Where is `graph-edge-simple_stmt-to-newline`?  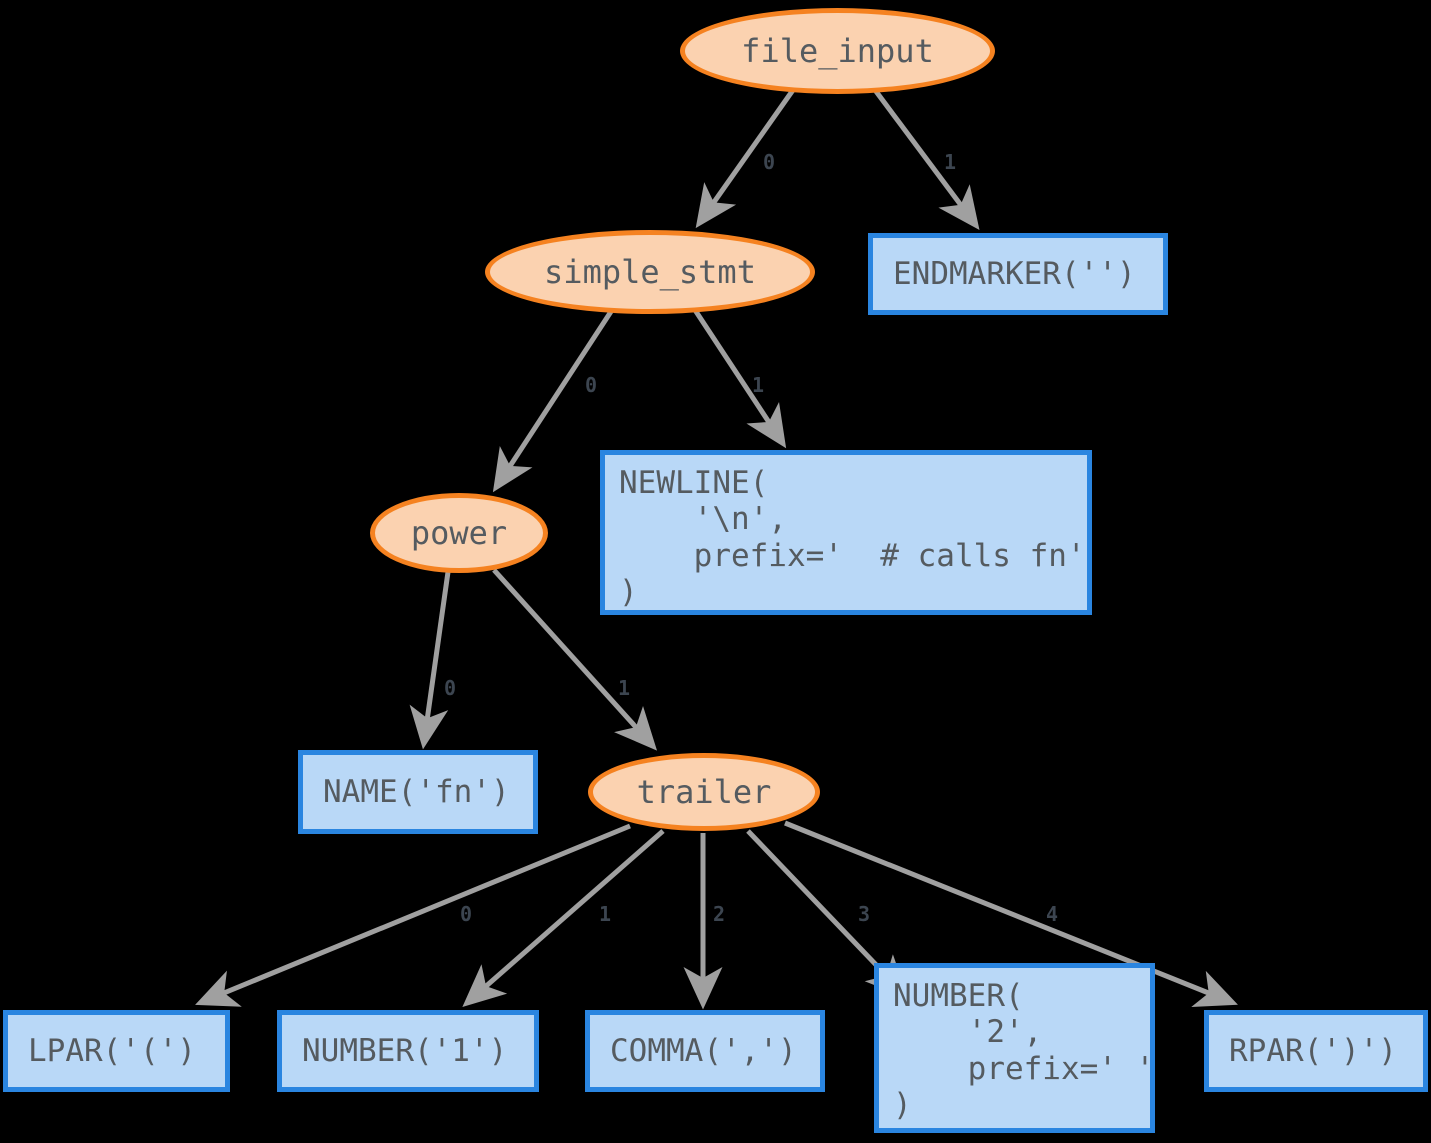
graph-edge-simple_stmt-to-newline is located at coordinates (739, 378).